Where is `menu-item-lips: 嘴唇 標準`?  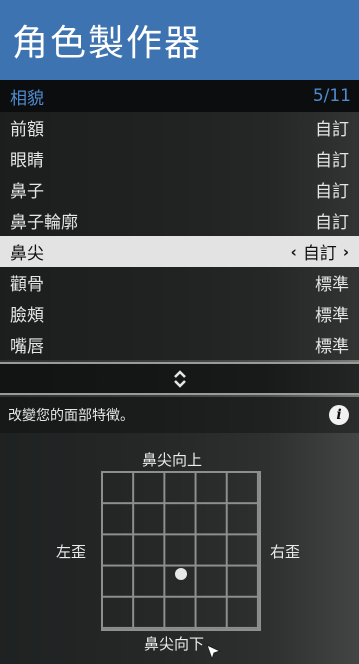 menu-item-lips: 嘴唇 標準 is located at coordinates (179, 344).